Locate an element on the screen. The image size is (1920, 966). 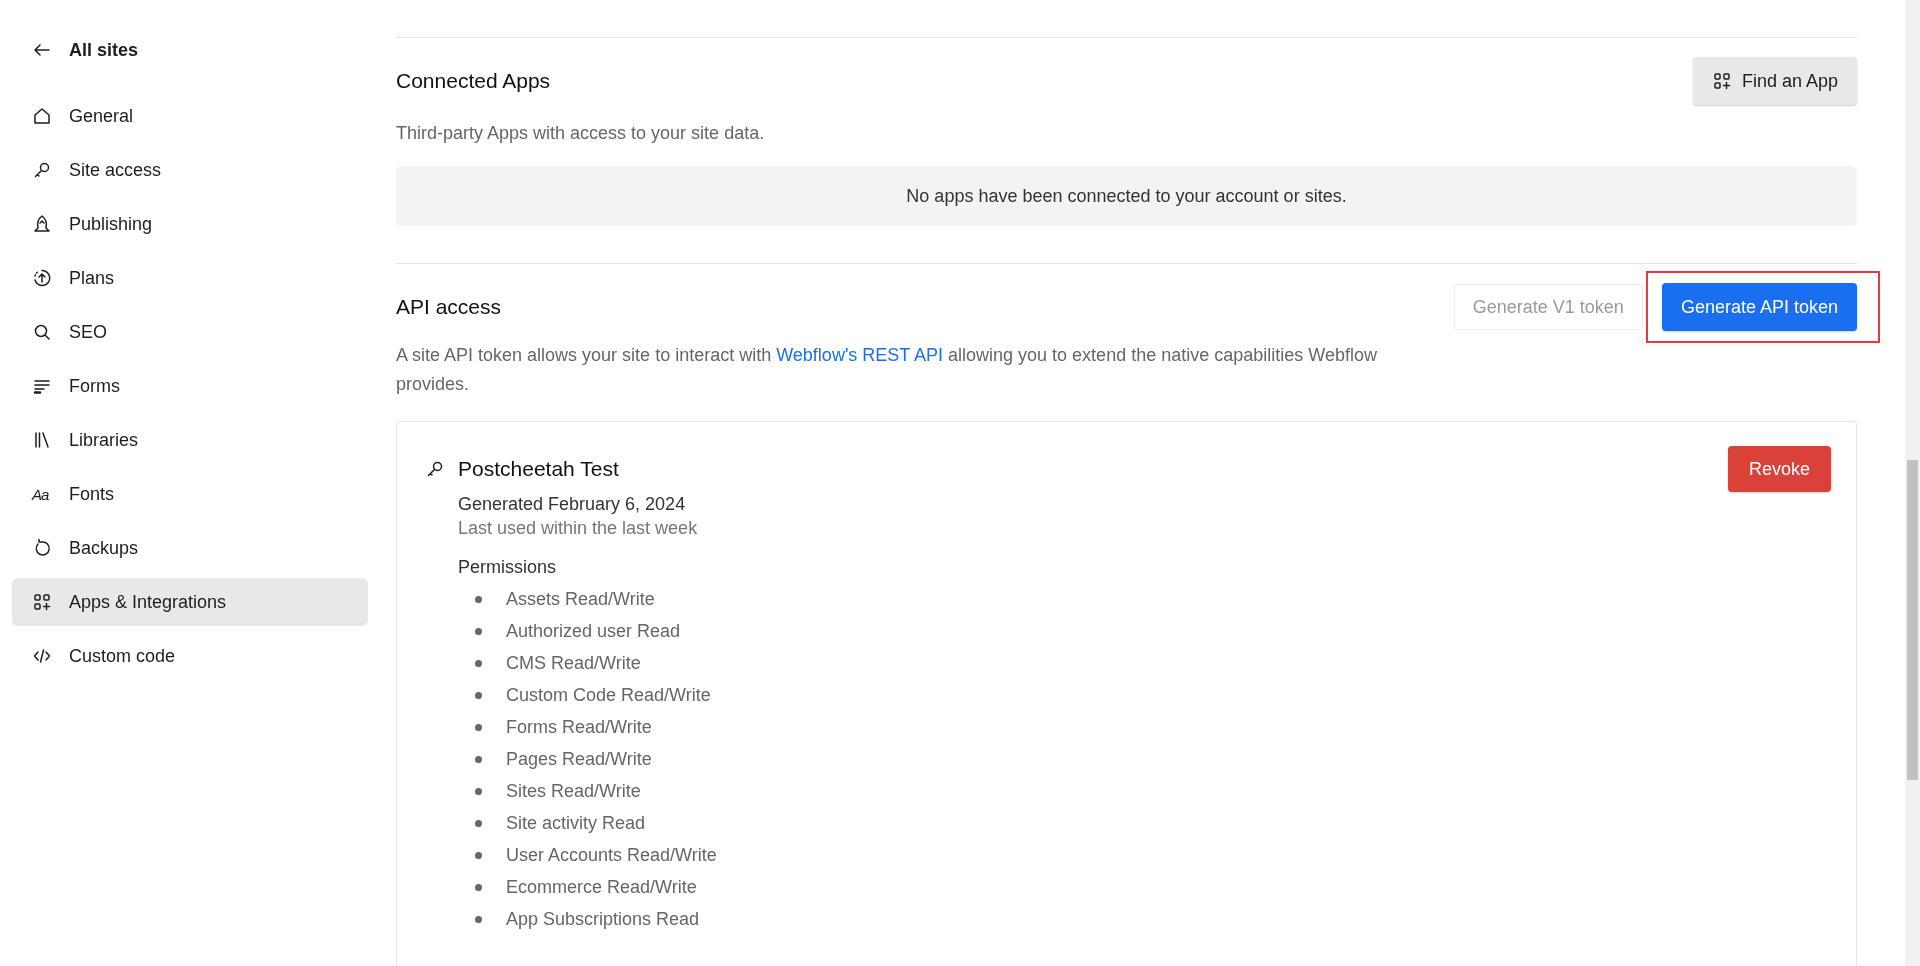
api-description: A site API token allows your site to interact with Webflow's REST API allowing you to extend the native capabilities Webflow provides. is located at coordinates (887, 370).